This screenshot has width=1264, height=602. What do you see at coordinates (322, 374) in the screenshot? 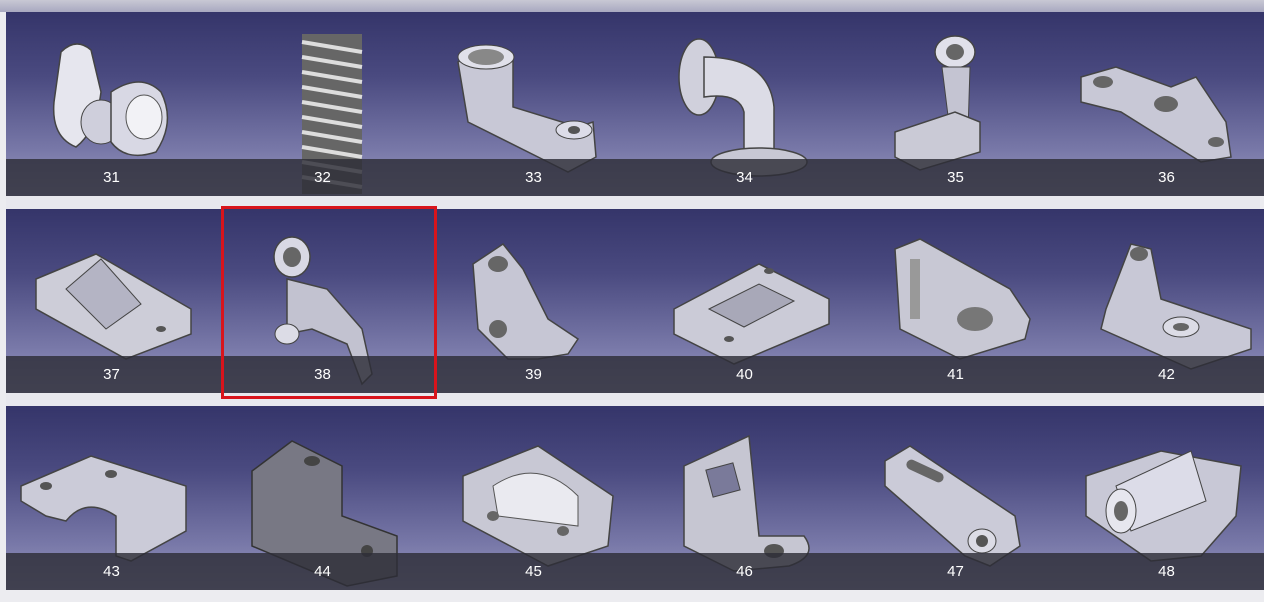
I see `tile-label: 38` at bounding box center [322, 374].